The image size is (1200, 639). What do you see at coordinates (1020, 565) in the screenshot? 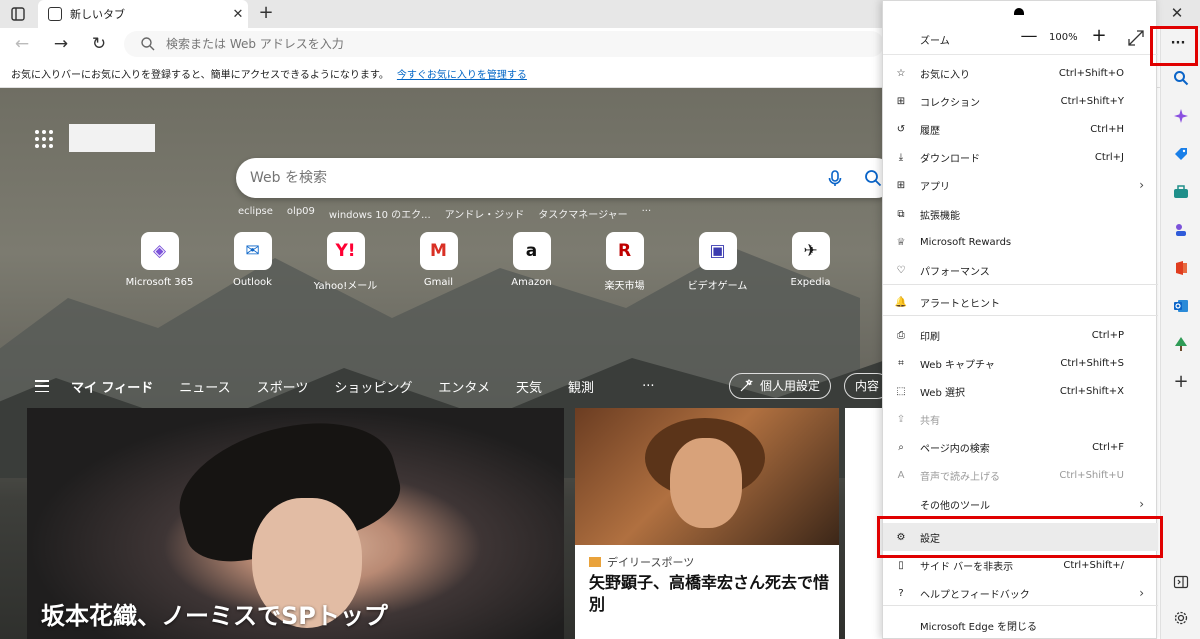
I see `menu-item-sidebar: ▯ サイド バーを非表示 Ctrl+Shift+/` at bounding box center [1020, 565].